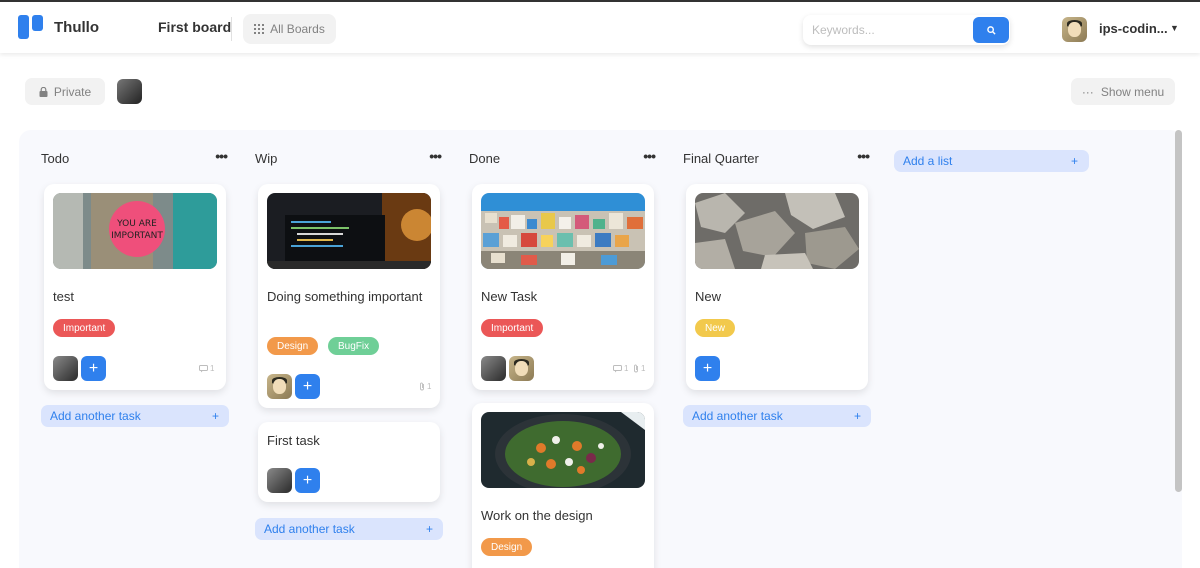 The height and width of the screenshot is (568, 1200). I want to click on app-logo-icon, so click(31, 28).